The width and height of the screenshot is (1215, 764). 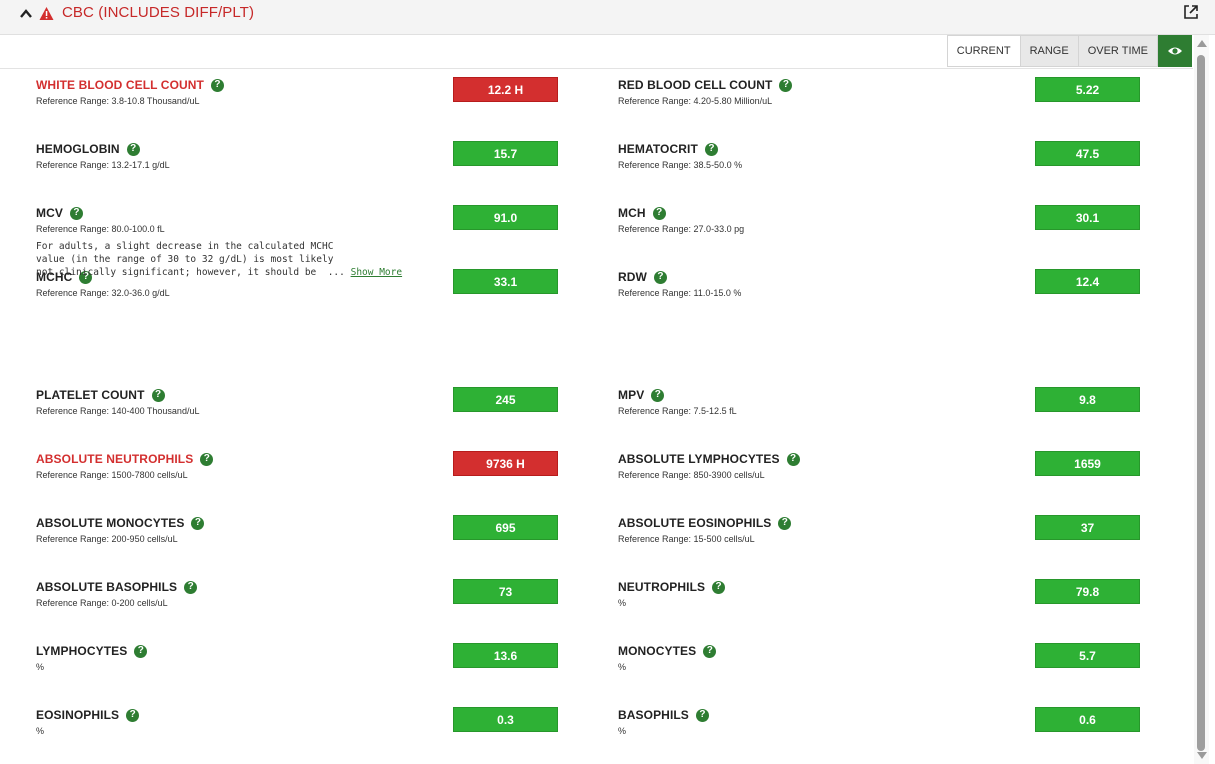 What do you see at coordinates (107, 539) in the screenshot?
I see `reference-range: Reference Range: 200-950 cells/uL` at bounding box center [107, 539].